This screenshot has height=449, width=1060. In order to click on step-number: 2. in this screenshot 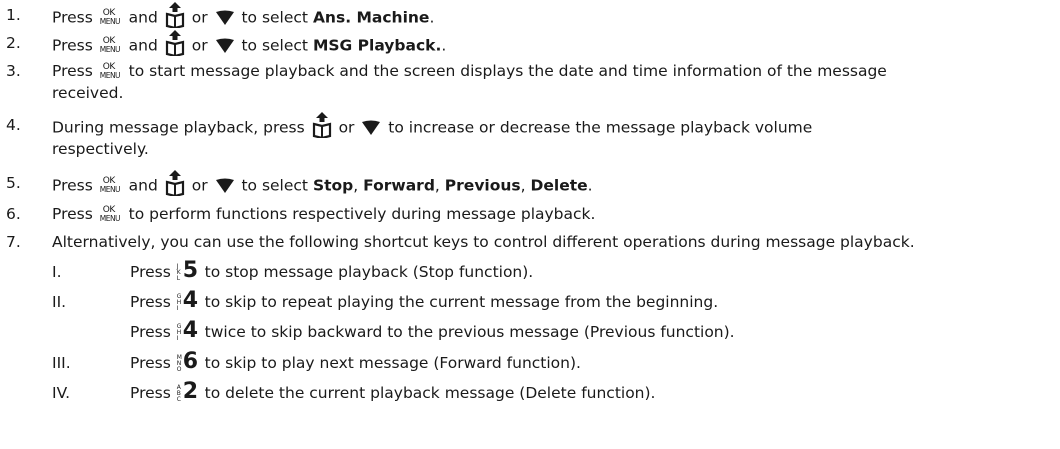, I will do `click(13, 43)`.